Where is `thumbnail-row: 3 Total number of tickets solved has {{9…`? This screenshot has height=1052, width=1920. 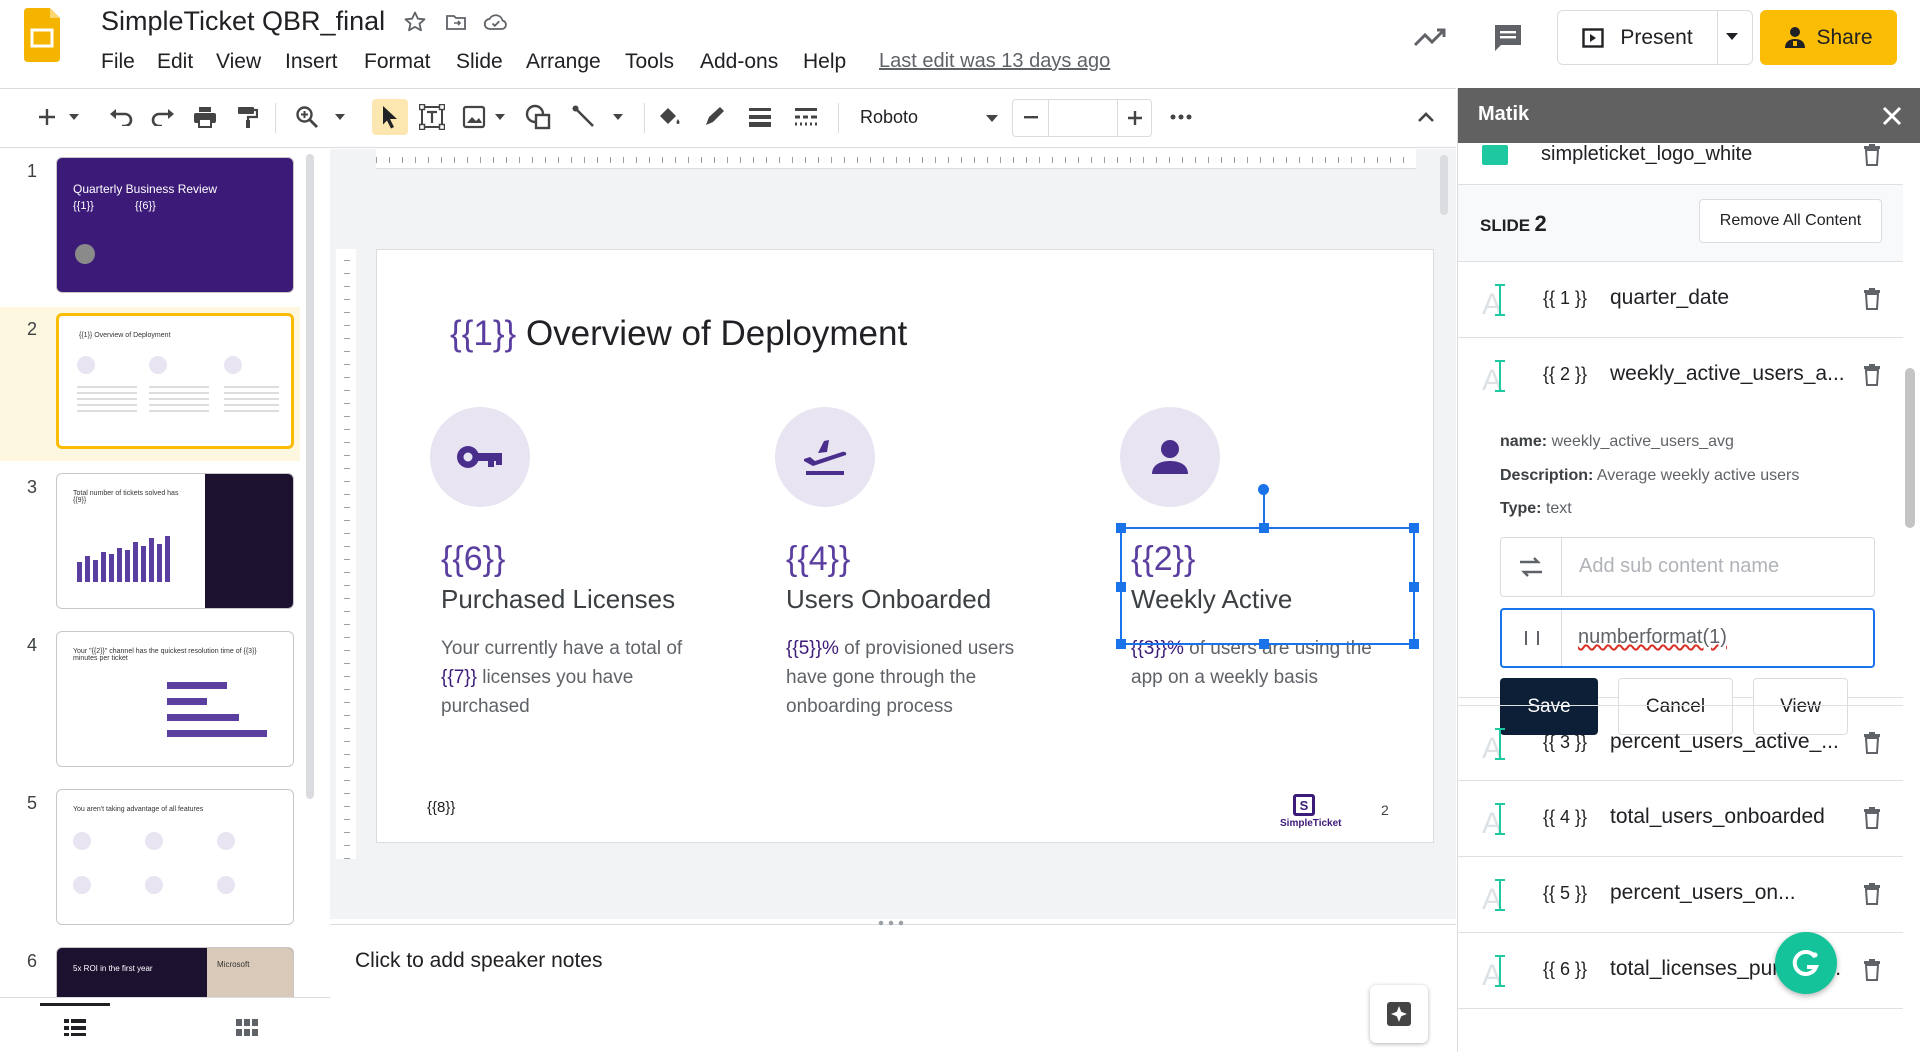
thumbnail-row: 3 Total number of tickets solved has {{9… is located at coordinates (150, 542).